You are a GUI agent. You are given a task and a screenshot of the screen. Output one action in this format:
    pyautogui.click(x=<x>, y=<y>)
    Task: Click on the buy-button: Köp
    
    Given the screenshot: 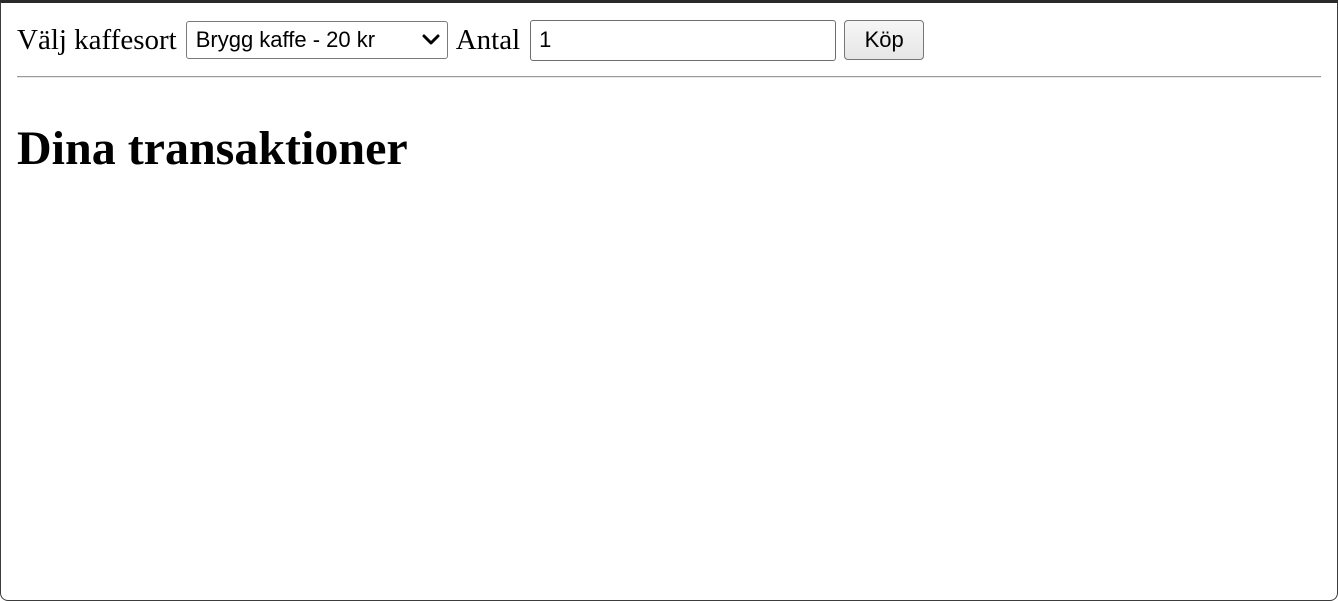 What is the action you would take?
    pyautogui.click(x=884, y=40)
    